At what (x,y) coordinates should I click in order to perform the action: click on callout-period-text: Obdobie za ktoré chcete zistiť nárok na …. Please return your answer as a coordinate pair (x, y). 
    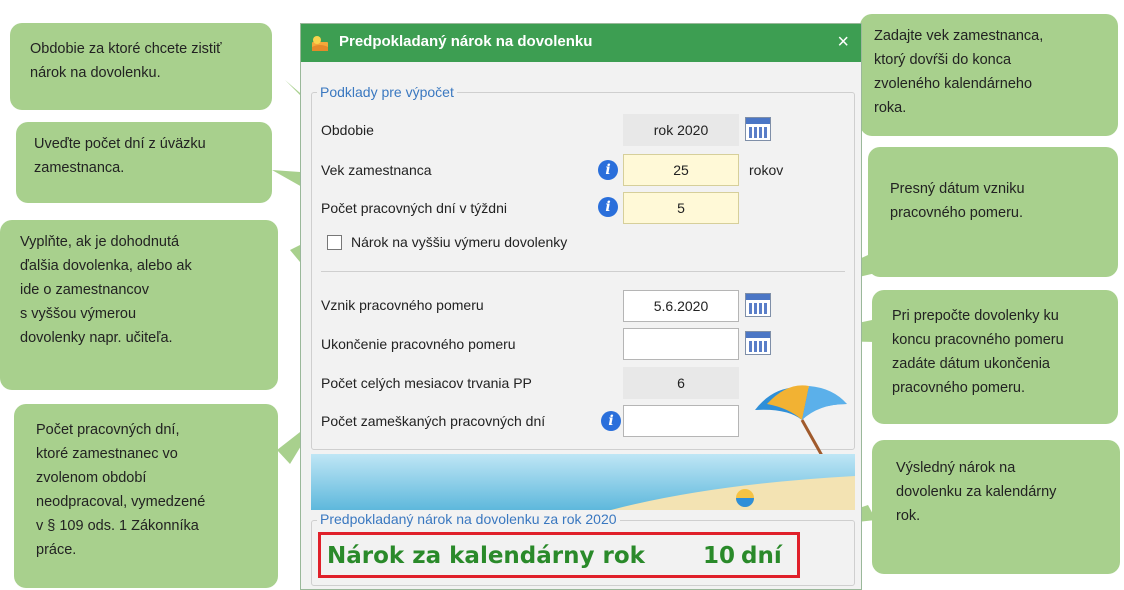
    Looking at the image, I should click on (126, 61).